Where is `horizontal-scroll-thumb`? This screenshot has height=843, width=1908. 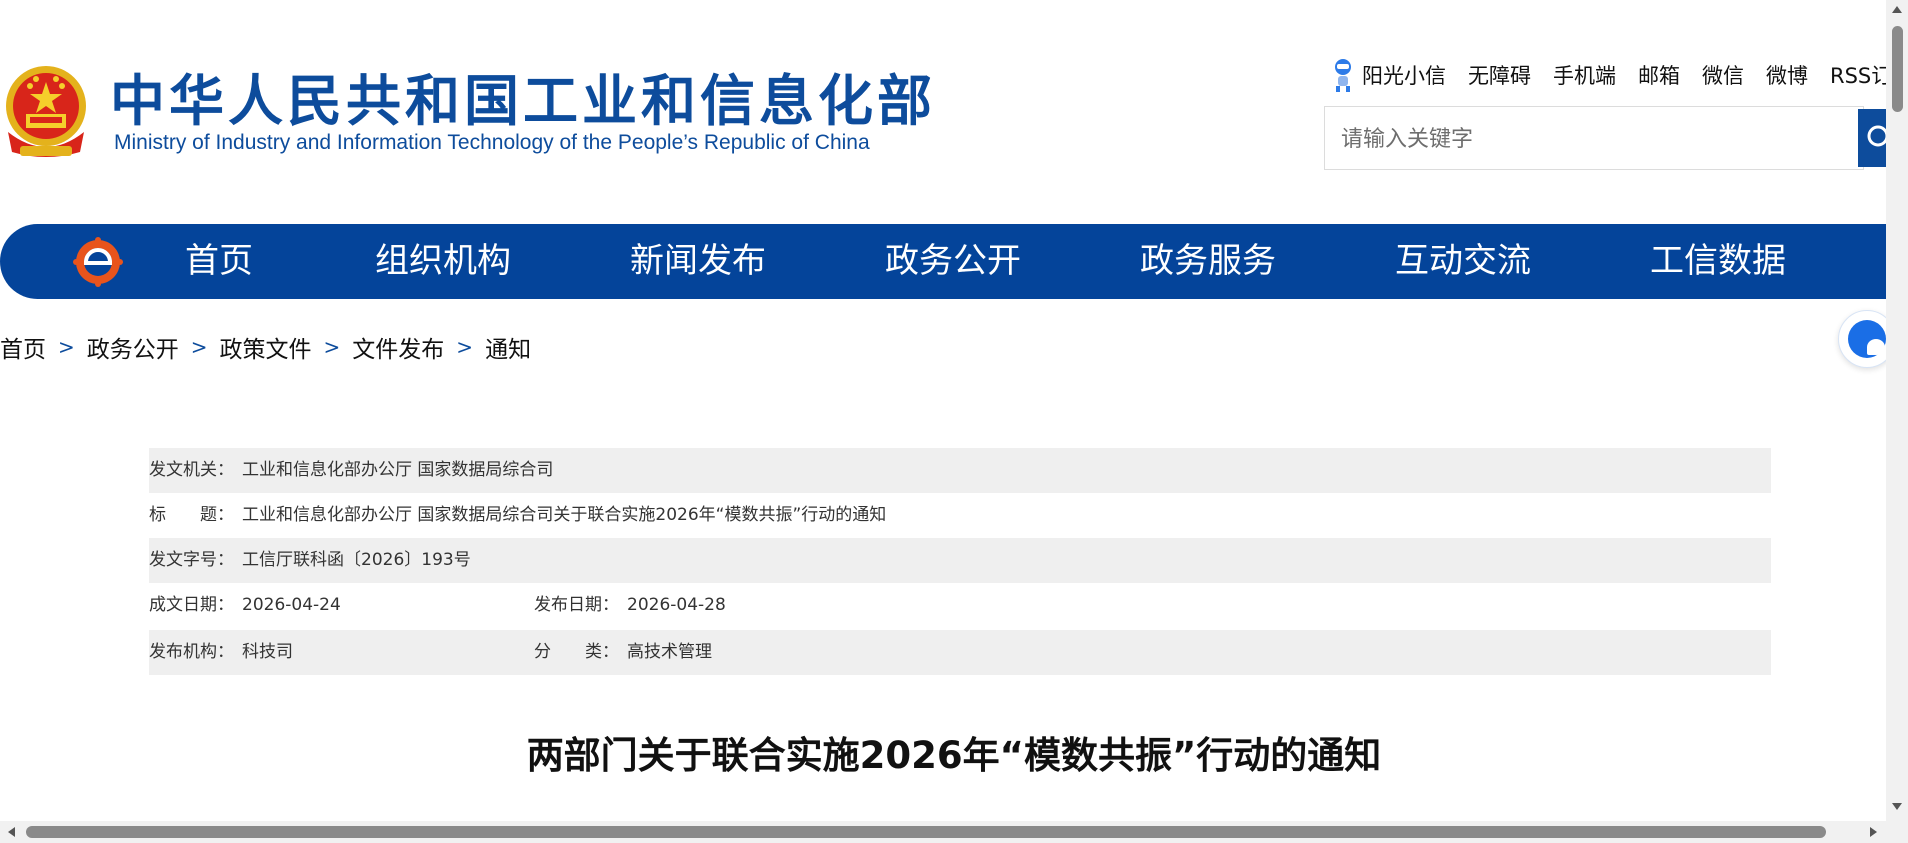
horizontal-scroll-thumb is located at coordinates (926, 832).